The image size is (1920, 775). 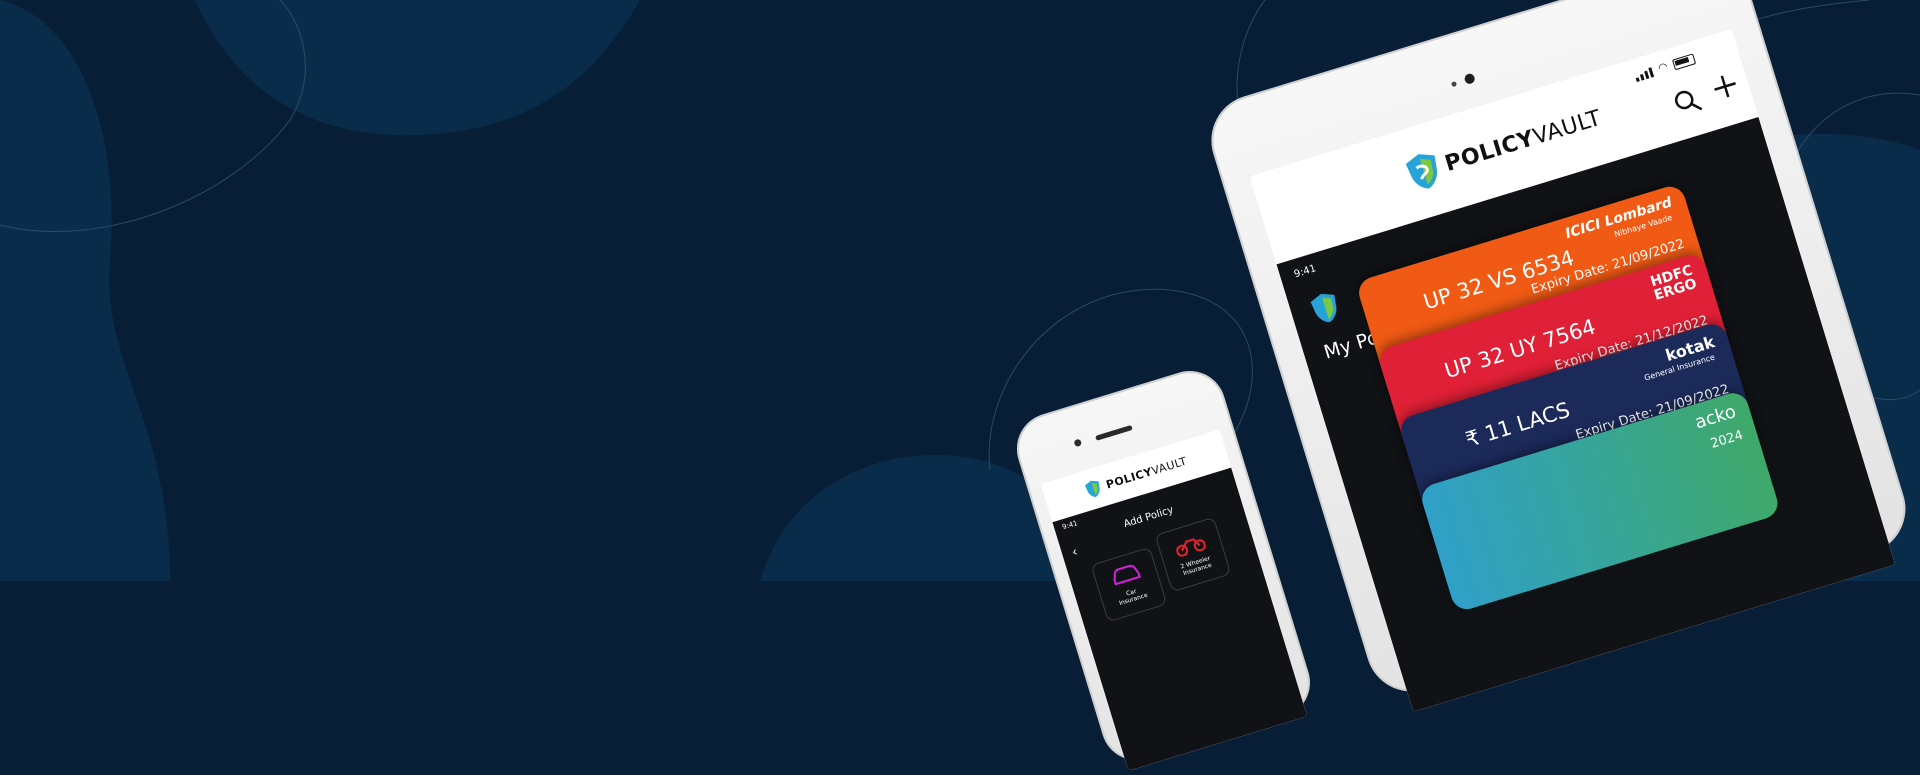 I want to click on insurer-logo: HDFC ERGO, so click(x=1673, y=283).